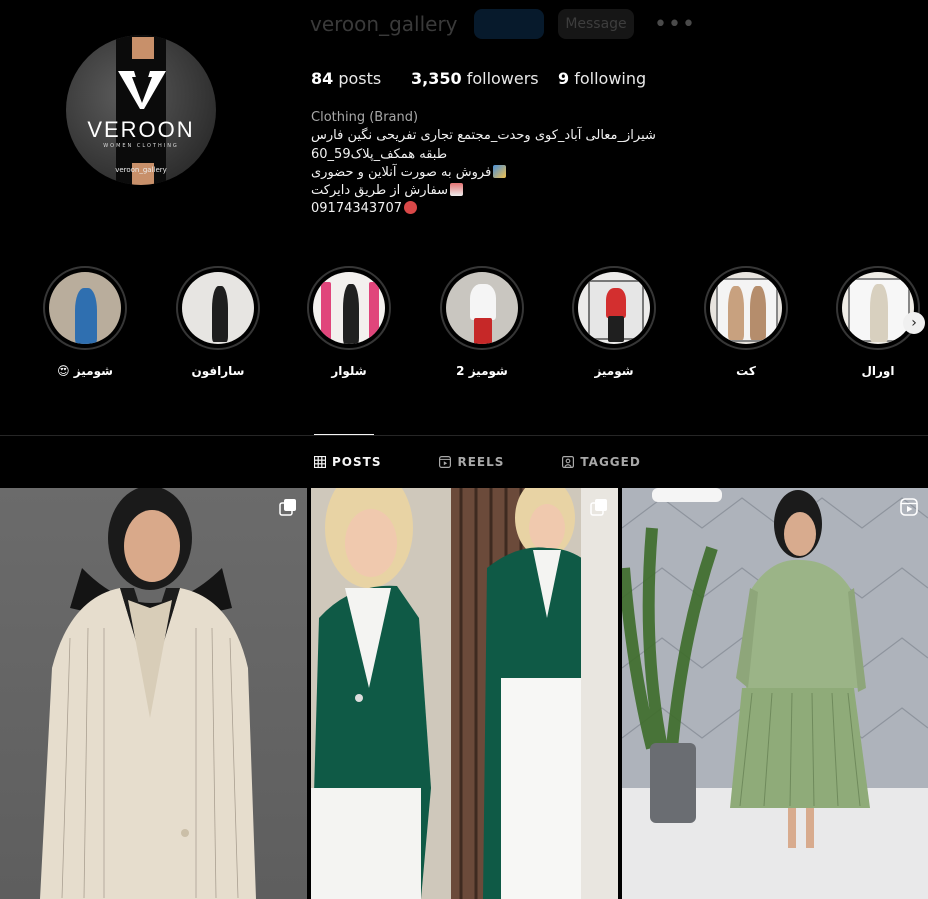  I want to click on more-horizontal-icon: •••, so click(675, 24).